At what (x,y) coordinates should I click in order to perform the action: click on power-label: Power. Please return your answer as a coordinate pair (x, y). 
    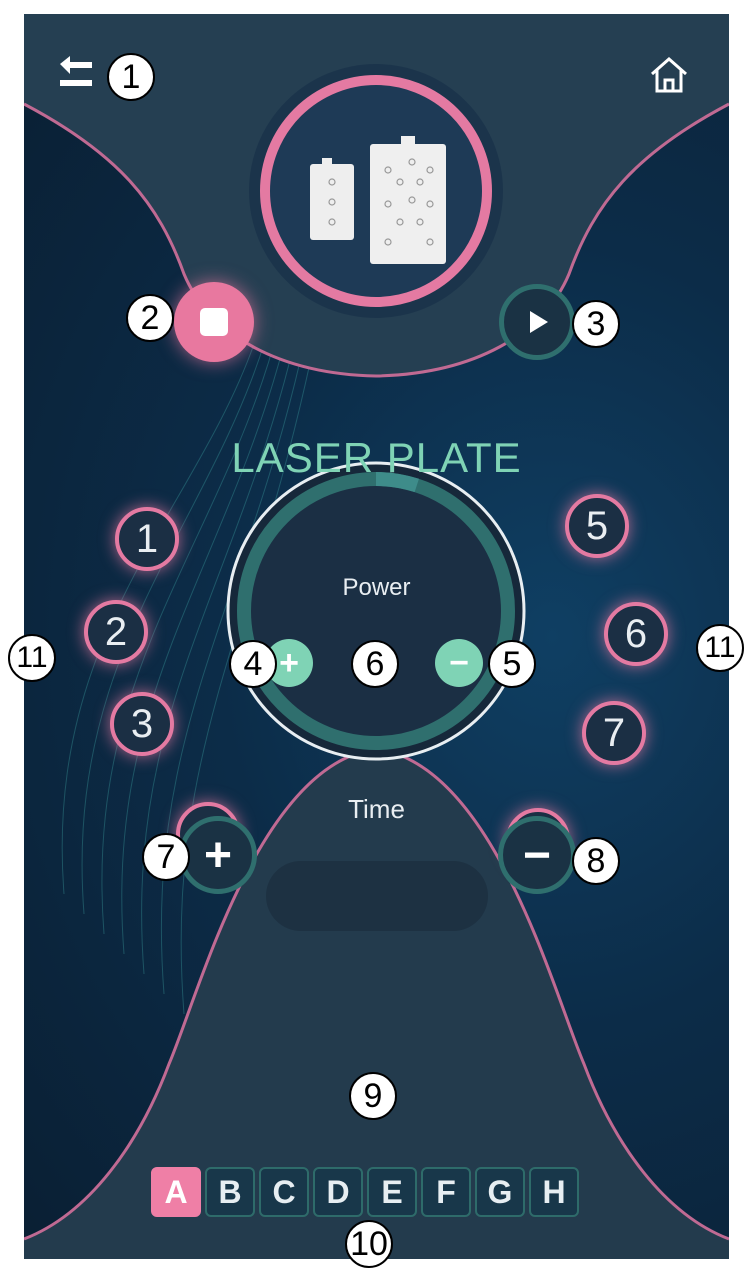
    Looking at the image, I should click on (376, 587).